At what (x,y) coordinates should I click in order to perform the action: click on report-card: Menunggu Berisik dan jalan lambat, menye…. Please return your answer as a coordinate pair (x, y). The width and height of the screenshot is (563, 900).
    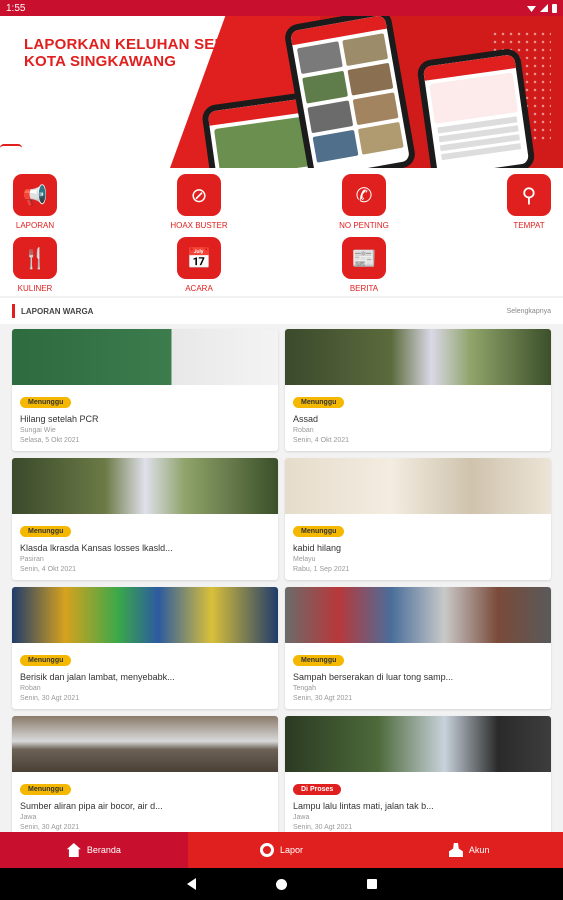
    Looking at the image, I should click on (145, 648).